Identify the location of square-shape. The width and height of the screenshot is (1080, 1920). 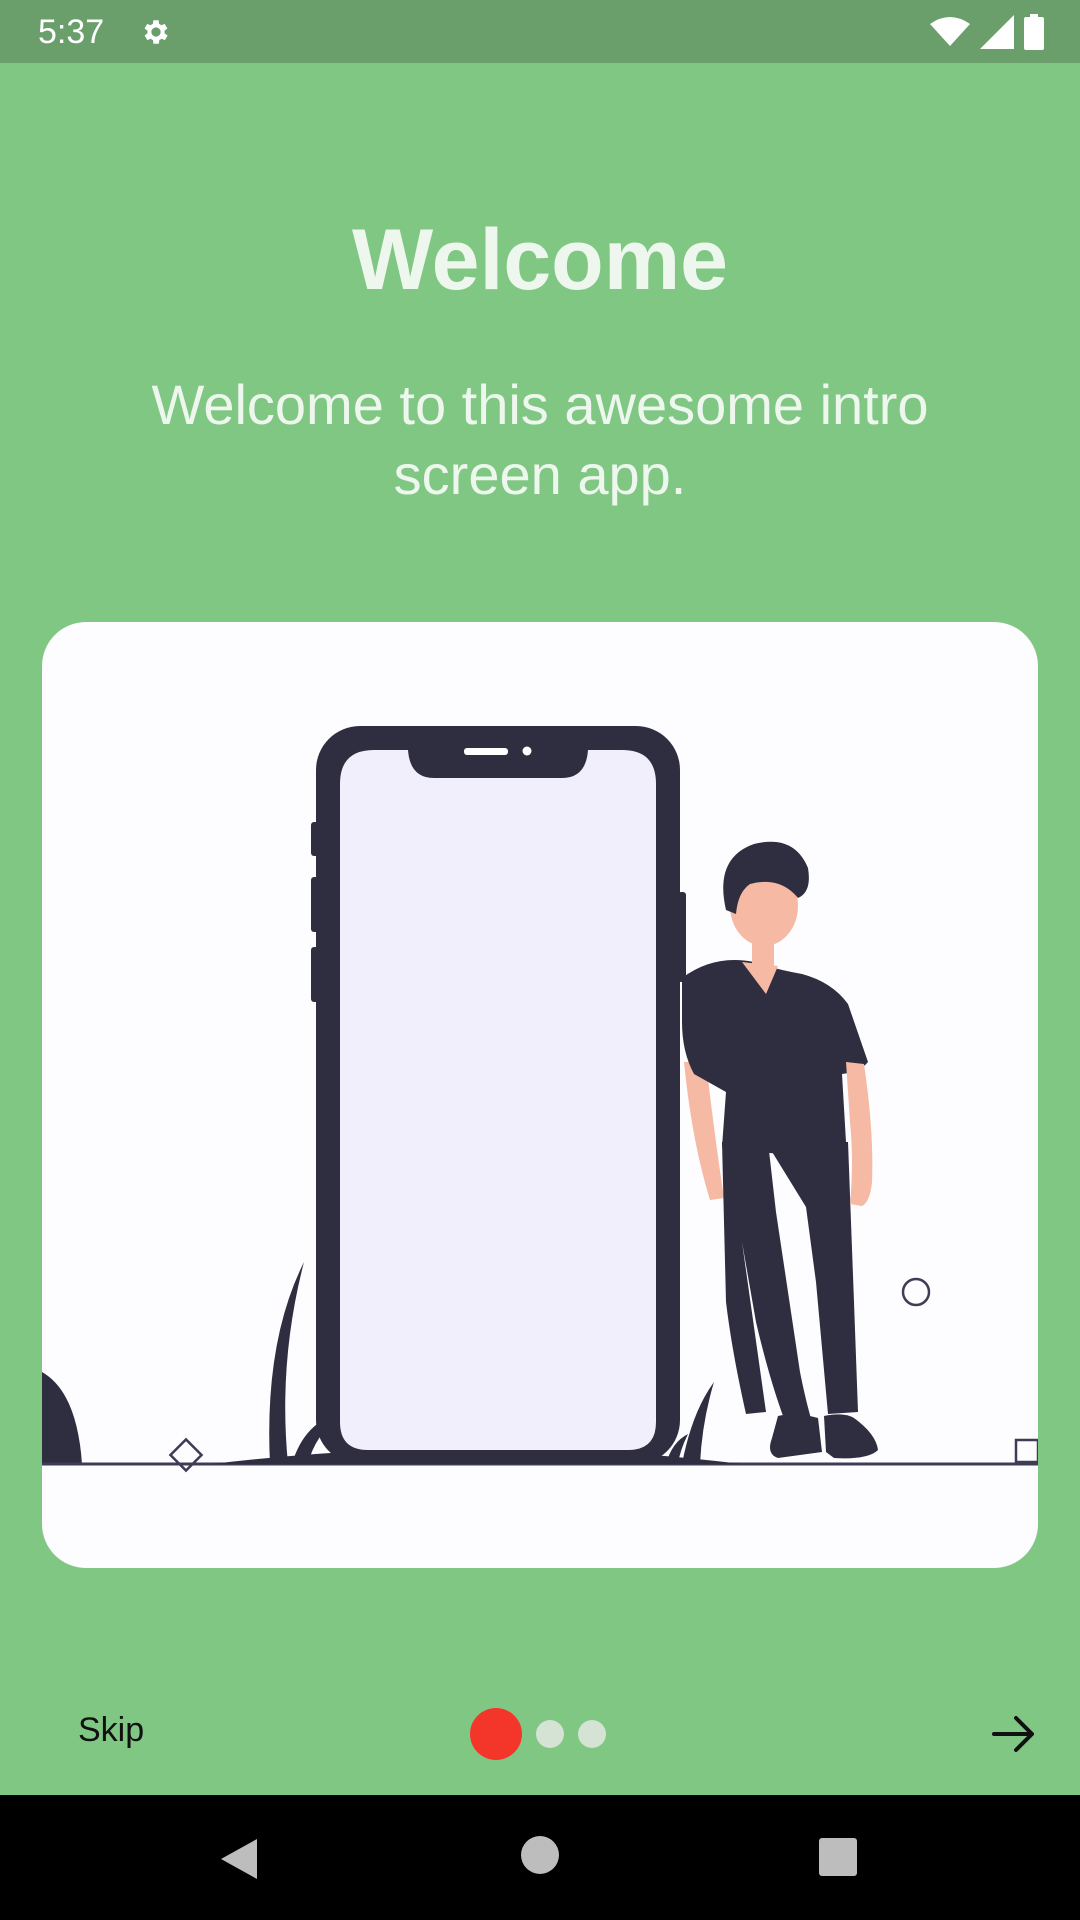
(1026, 1451).